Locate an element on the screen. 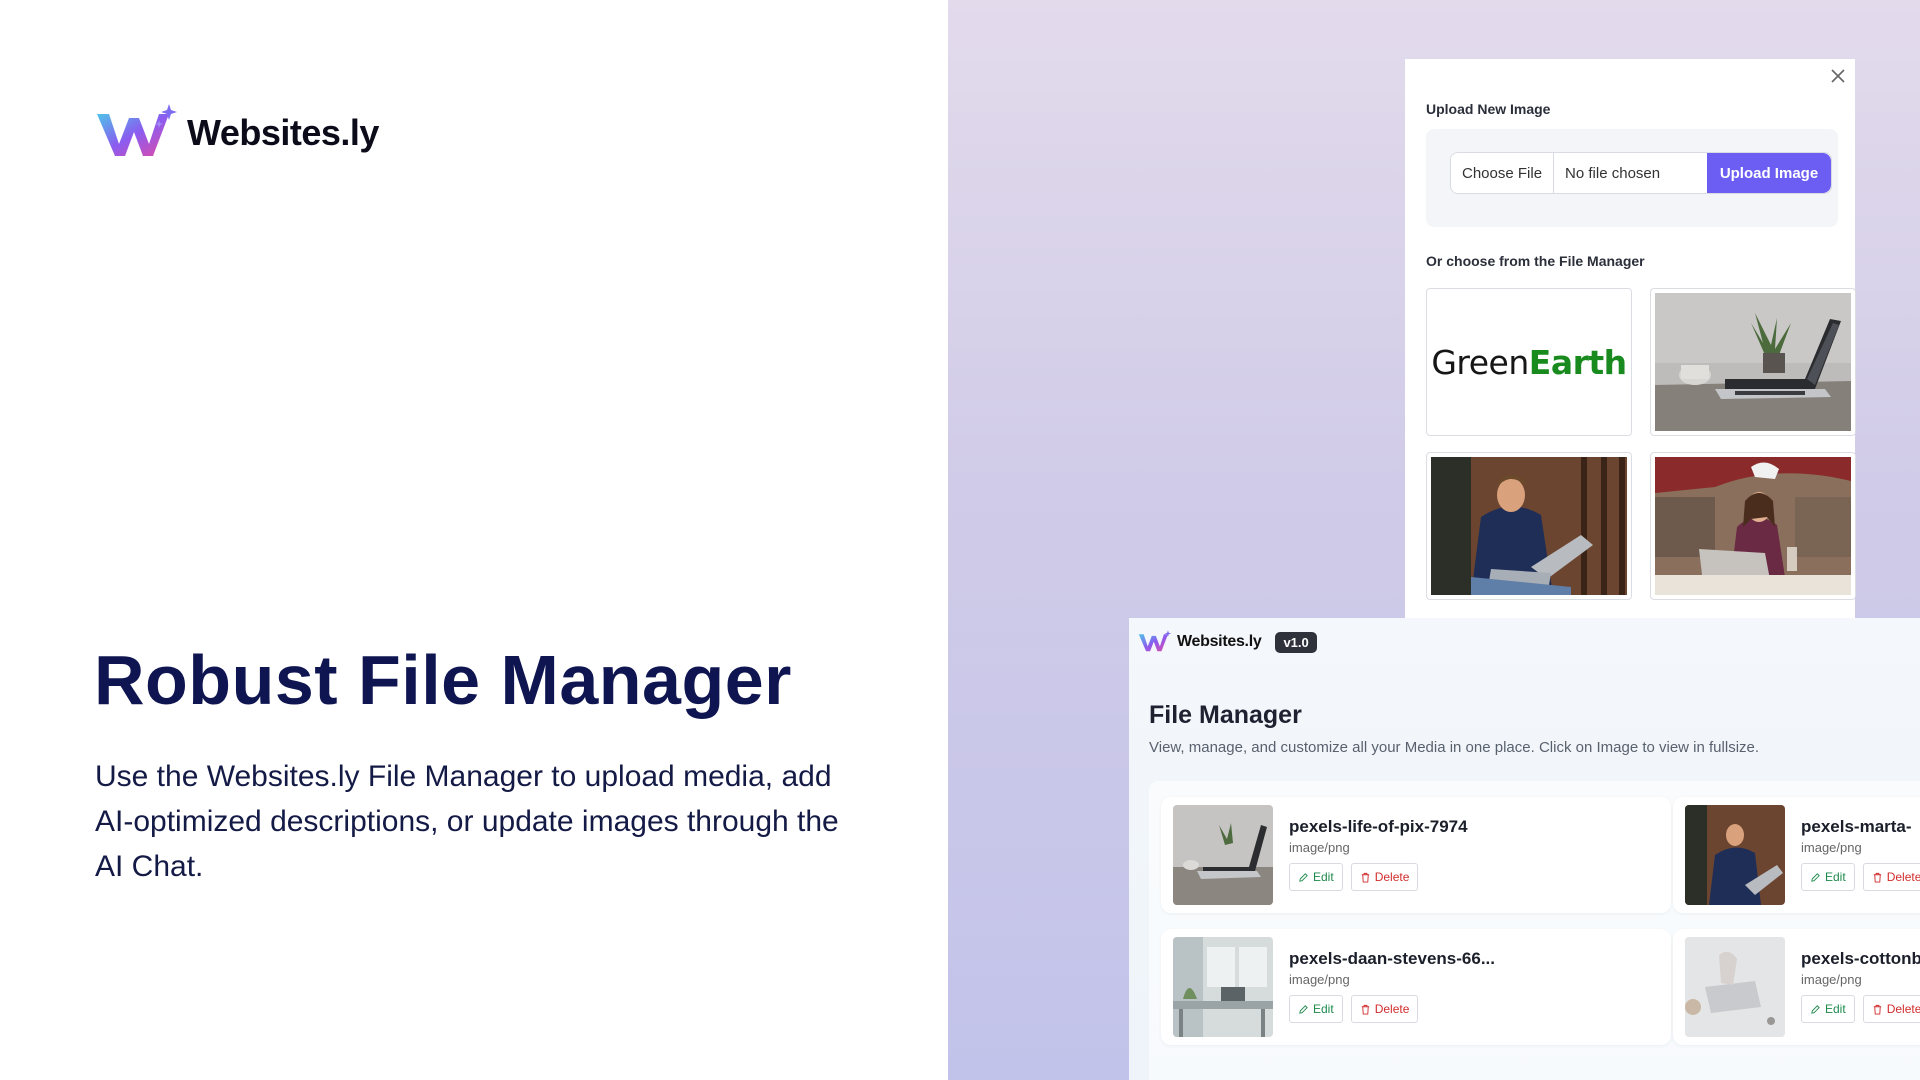 Image resolution: width=1920 pixels, height=1080 pixels. greenearth-logo: Green Earth is located at coordinates (1529, 362).